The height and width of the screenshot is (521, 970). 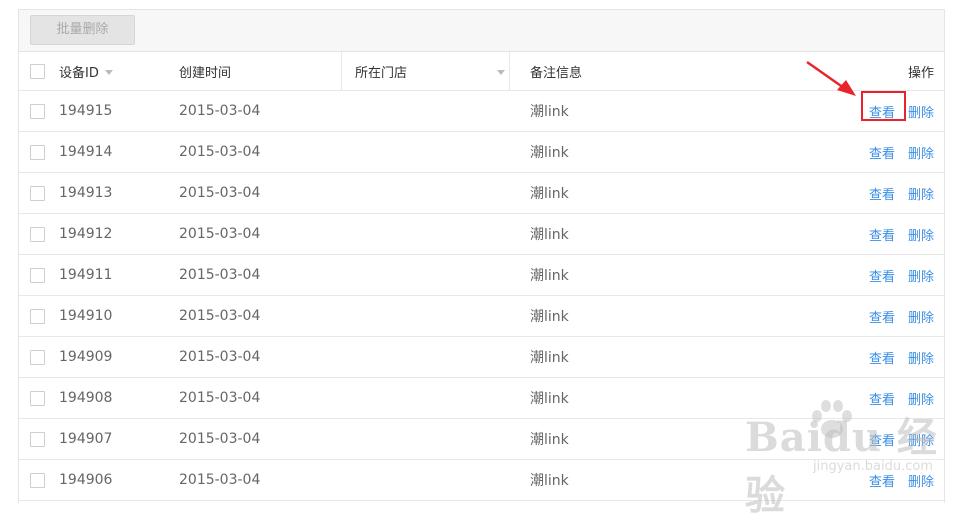 I want to click on dropdown-caret-icon, so click(x=501, y=72).